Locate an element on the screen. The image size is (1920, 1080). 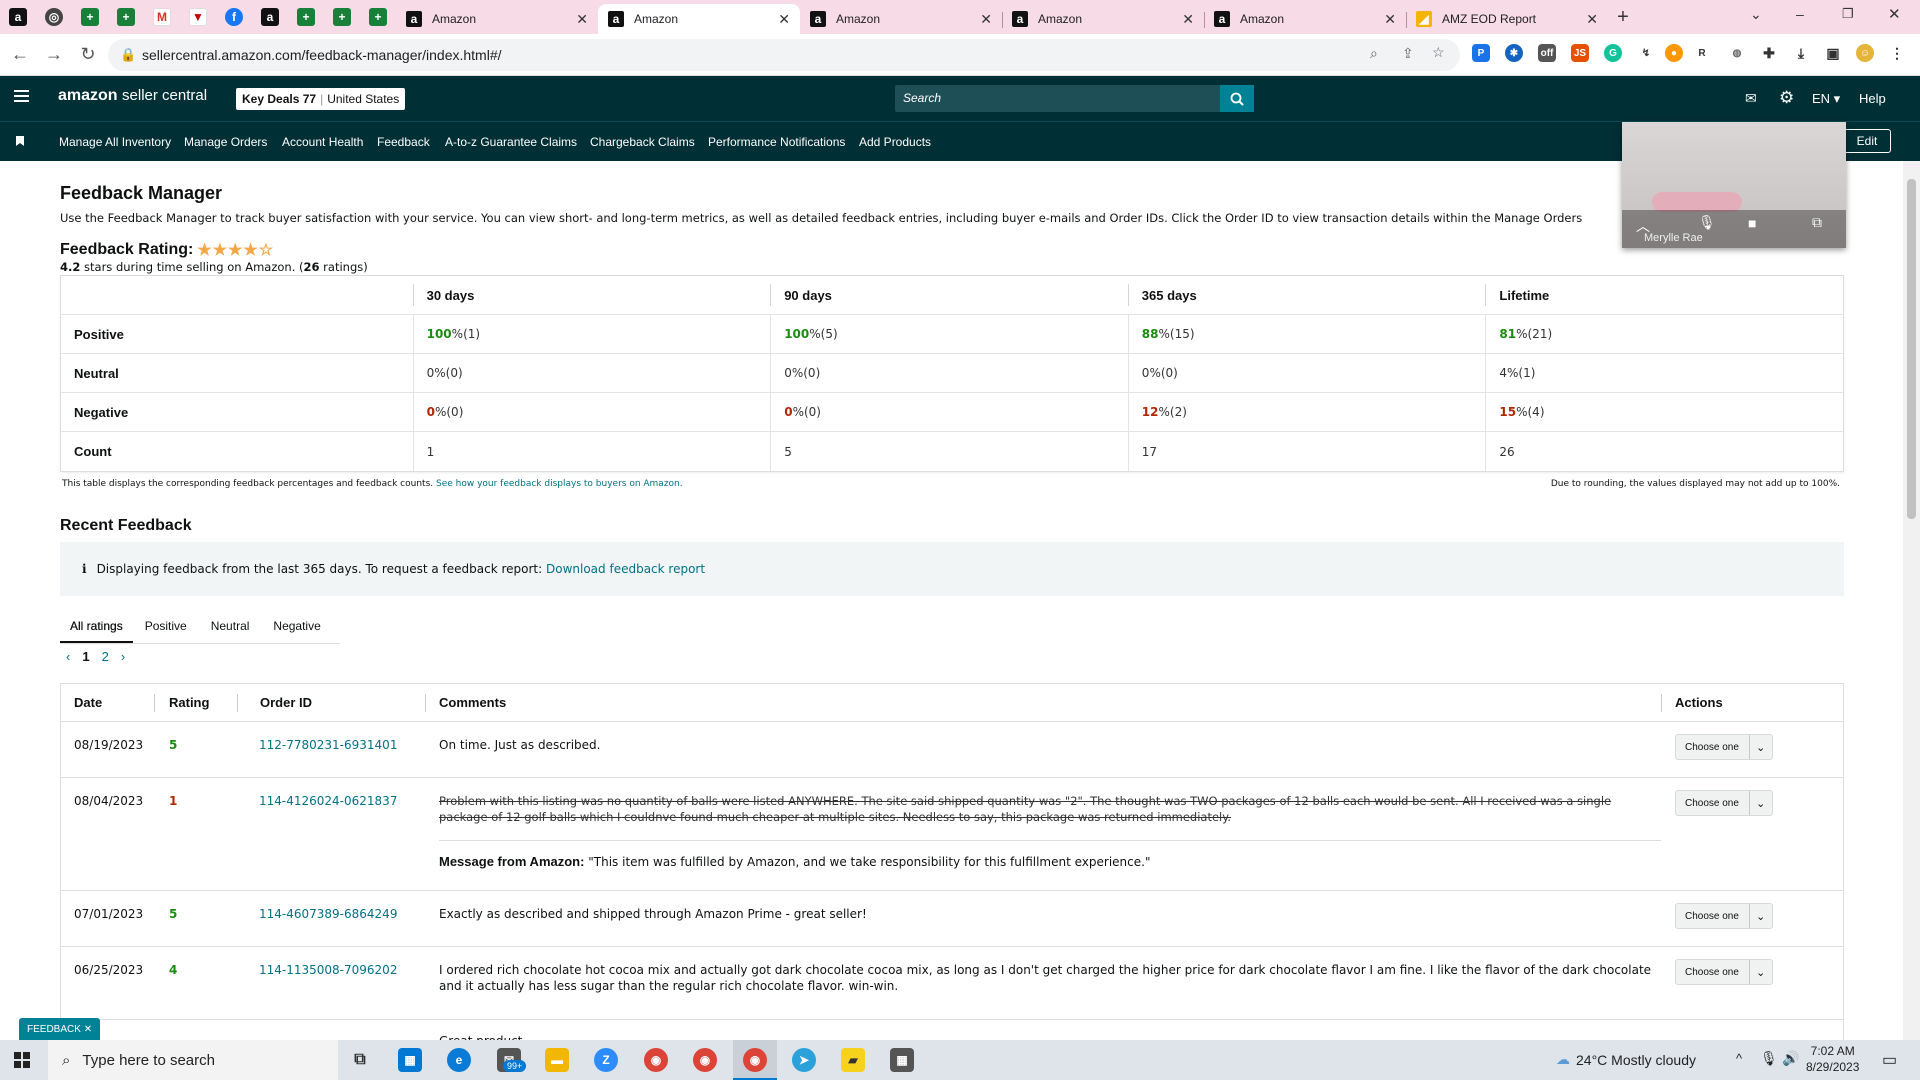
volume-icon: 🔊 is located at coordinates (1790, 1058).